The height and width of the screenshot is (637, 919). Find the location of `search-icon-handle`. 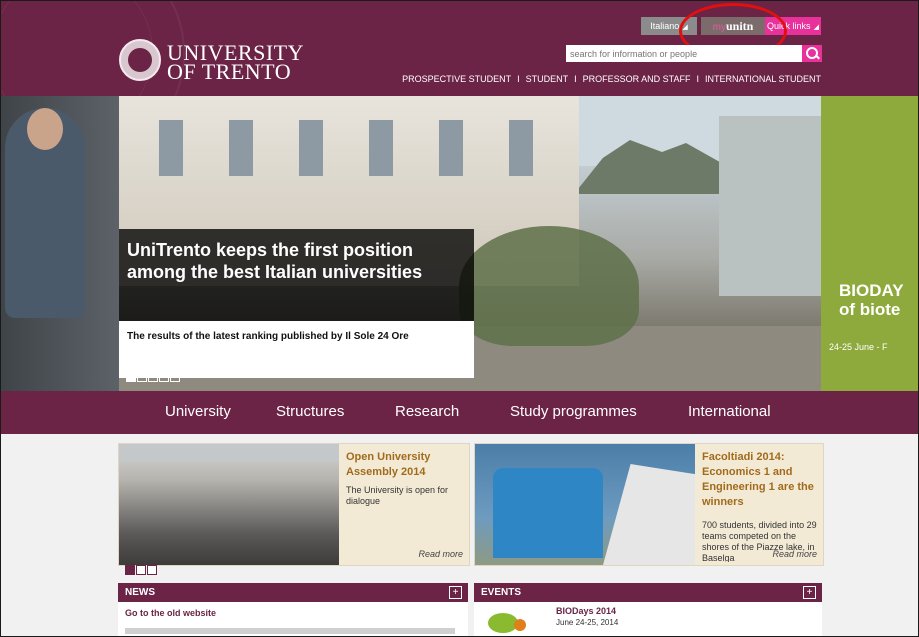

search-icon-handle is located at coordinates (817, 57).